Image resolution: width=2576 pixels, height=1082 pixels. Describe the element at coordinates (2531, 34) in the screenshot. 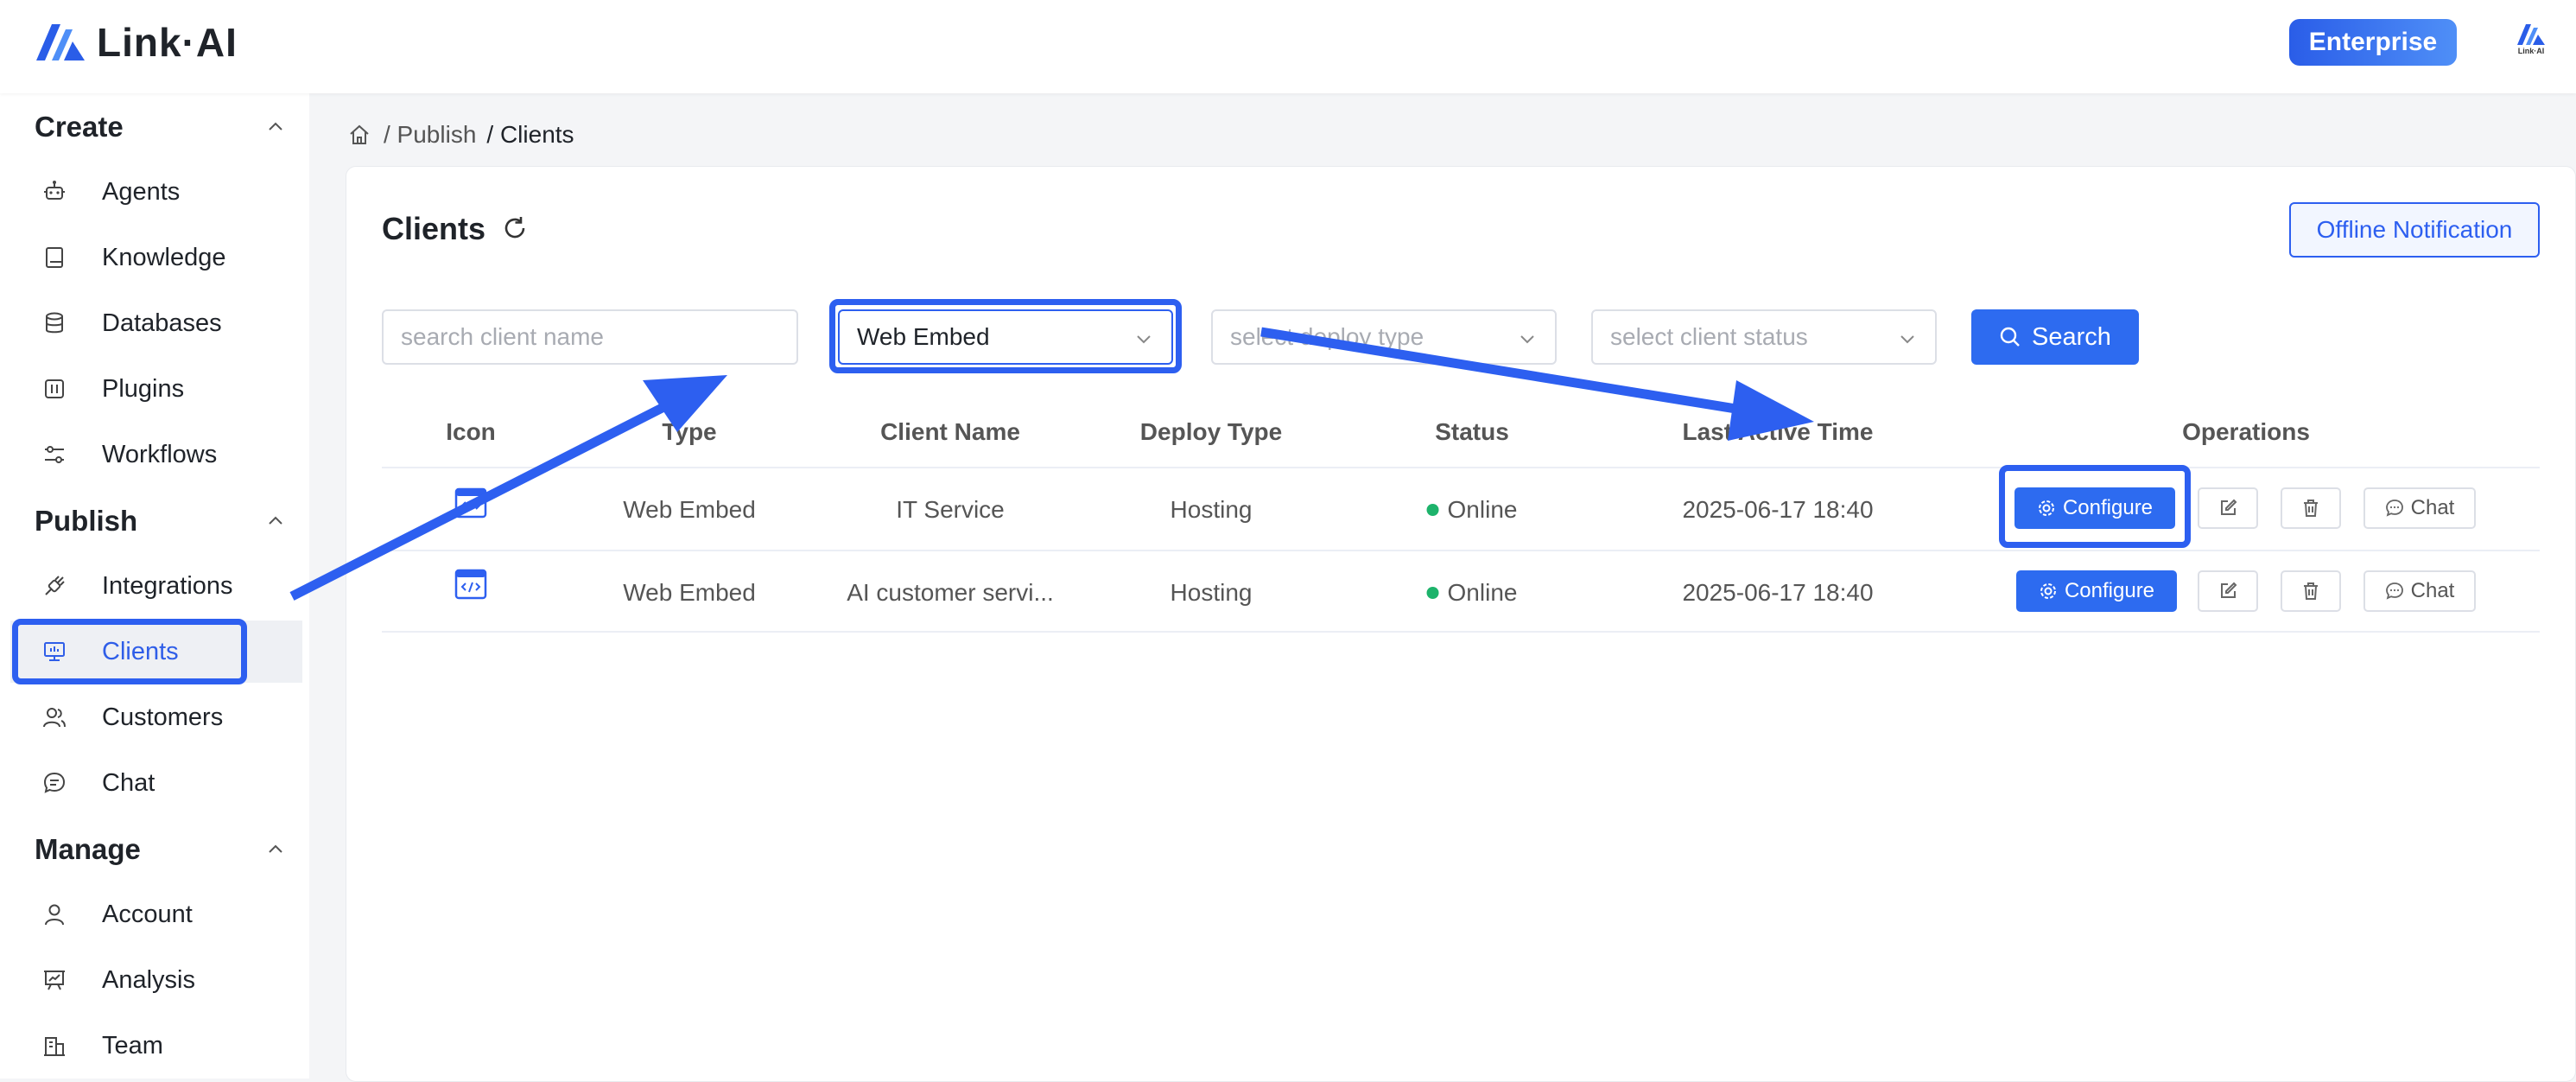

I see `avatar-logo-icon` at that location.